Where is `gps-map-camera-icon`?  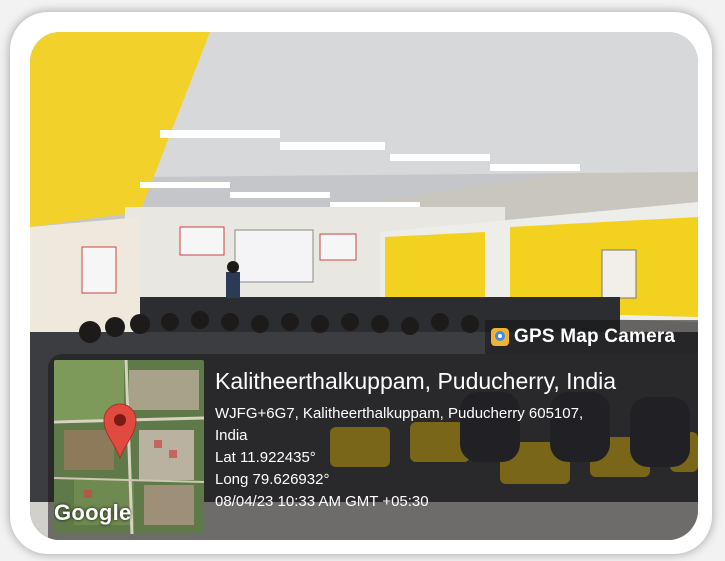 gps-map-camera-icon is located at coordinates (500, 337).